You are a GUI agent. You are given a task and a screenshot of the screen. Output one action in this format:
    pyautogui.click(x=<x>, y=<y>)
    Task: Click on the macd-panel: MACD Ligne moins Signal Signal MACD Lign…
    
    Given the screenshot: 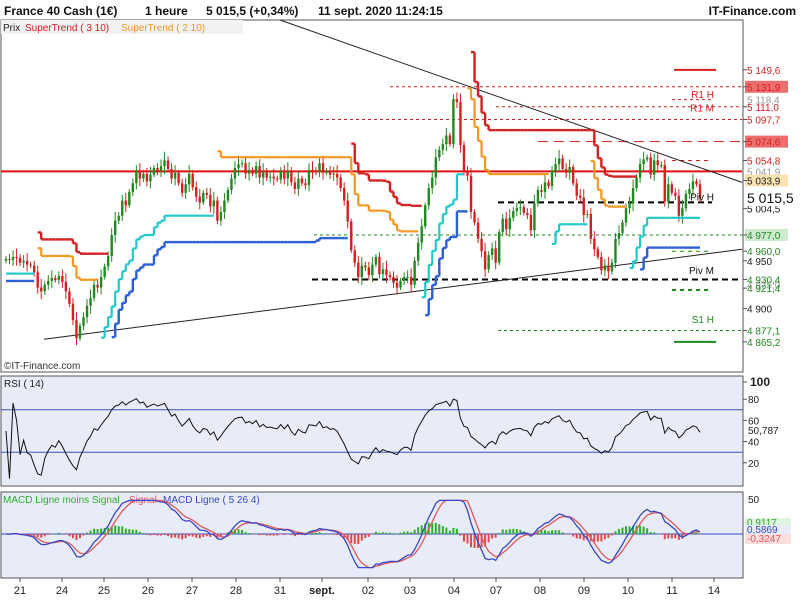 What is the action you would take?
    pyautogui.click(x=395, y=535)
    